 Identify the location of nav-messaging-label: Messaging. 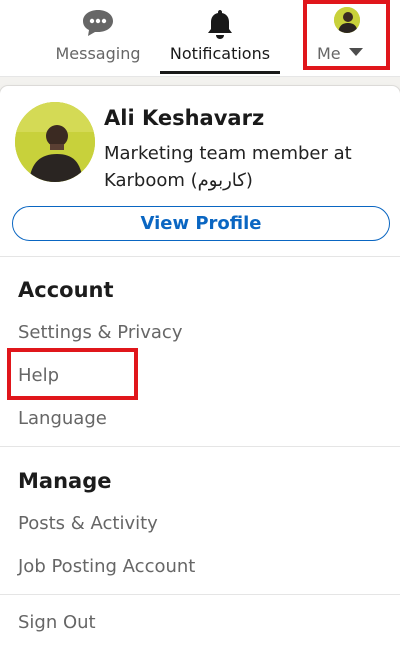
(98, 53).